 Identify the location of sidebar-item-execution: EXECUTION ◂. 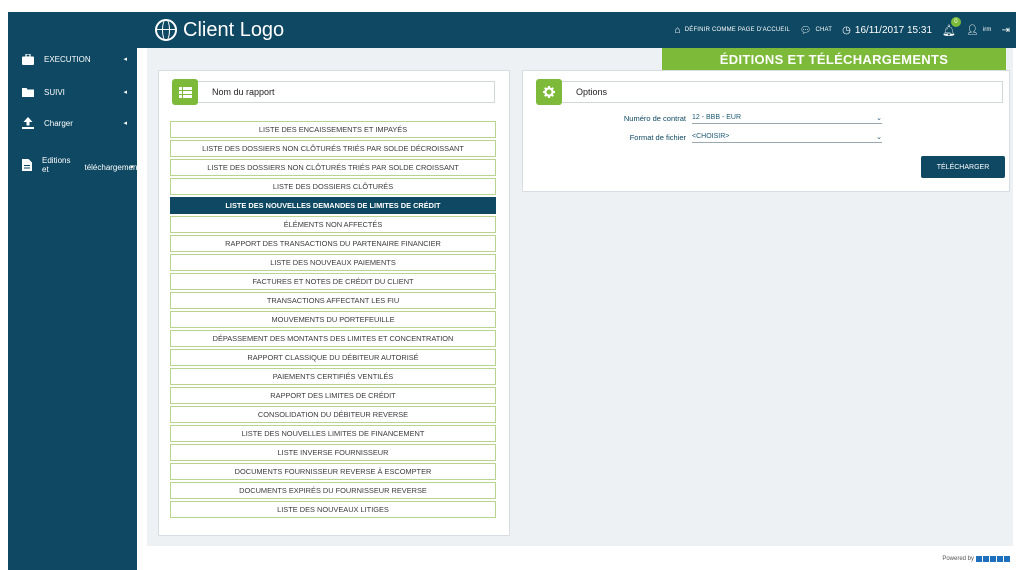
(72, 59).